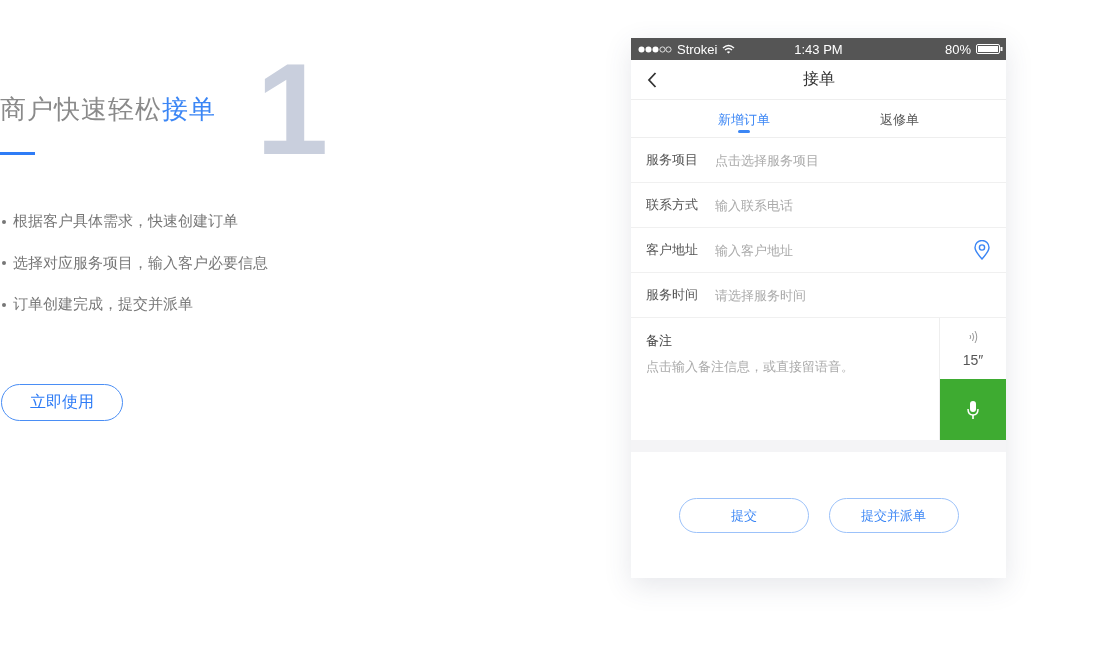  I want to click on input-field: 输入客户地址, so click(844, 250).